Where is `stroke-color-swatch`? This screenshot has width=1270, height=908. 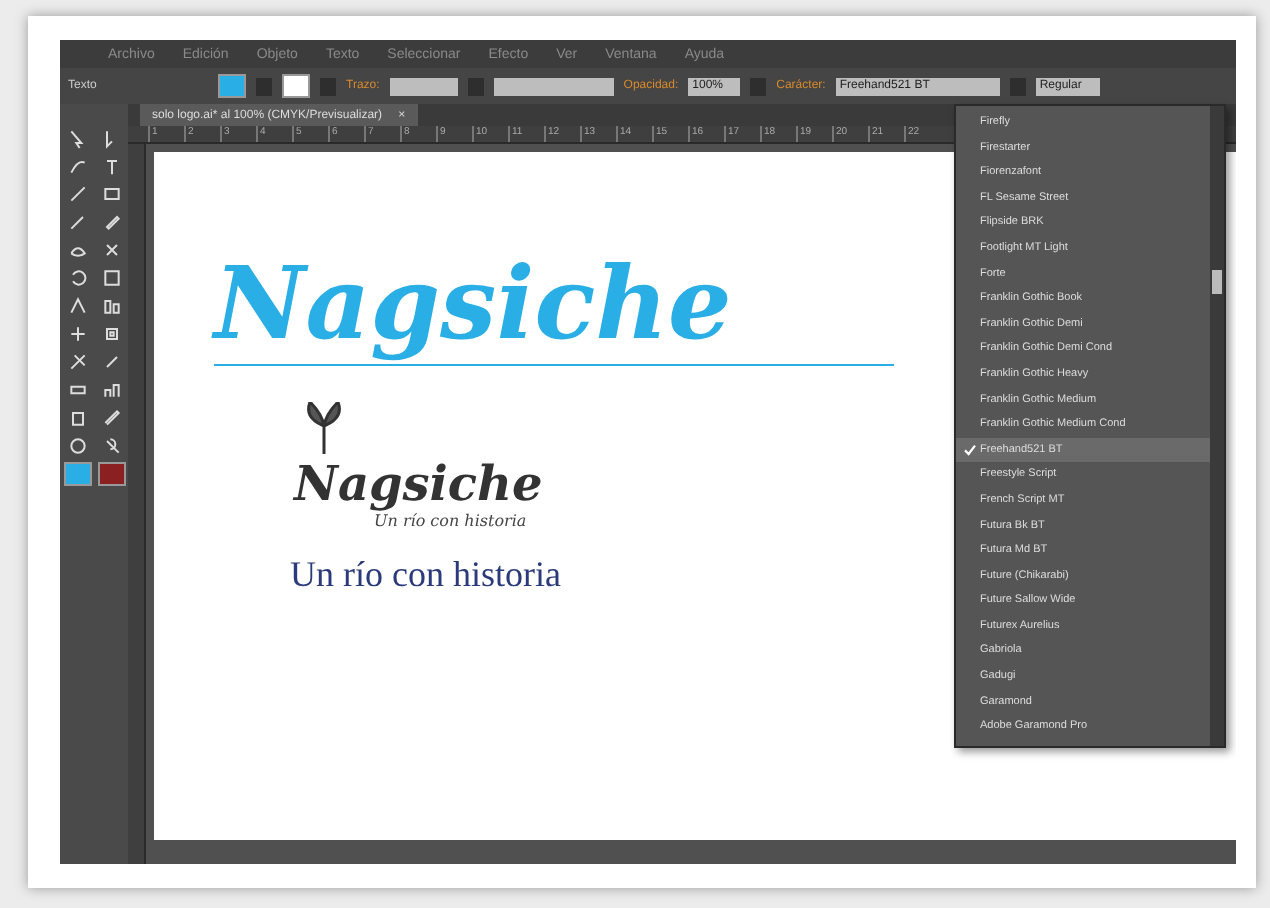 stroke-color-swatch is located at coordinates (111, 474).